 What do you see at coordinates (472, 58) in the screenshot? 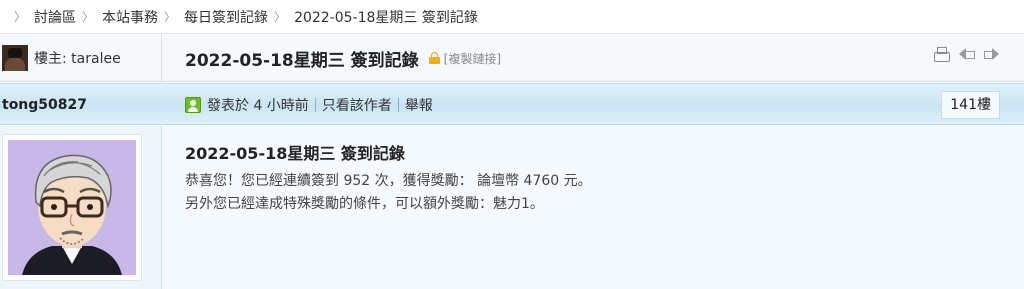
I see `copy-link-button: [複製鏈接]` at bounding box center [472, 58].